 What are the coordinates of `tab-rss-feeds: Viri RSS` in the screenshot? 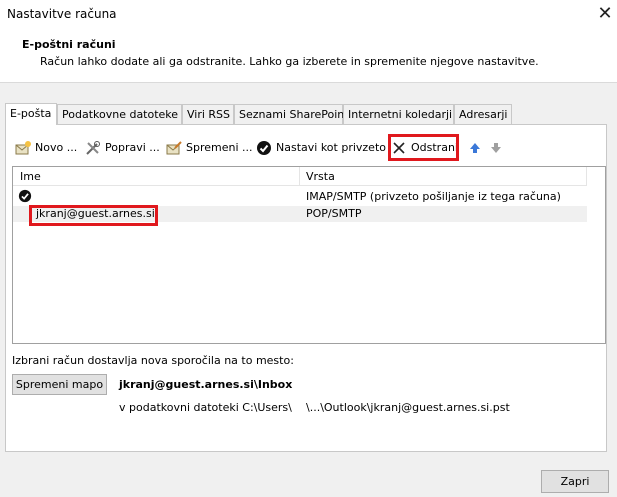 It's located at (208, 114).